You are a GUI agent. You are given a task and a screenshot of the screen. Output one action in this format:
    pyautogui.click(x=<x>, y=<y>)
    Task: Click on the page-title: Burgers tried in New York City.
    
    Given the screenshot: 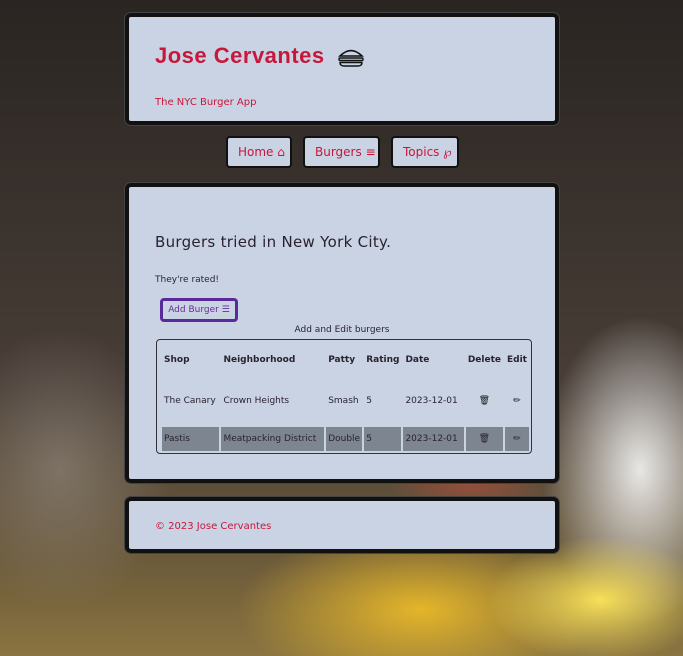 What is the action you would take?
    pyautogui.click(x=273, y=242)
    